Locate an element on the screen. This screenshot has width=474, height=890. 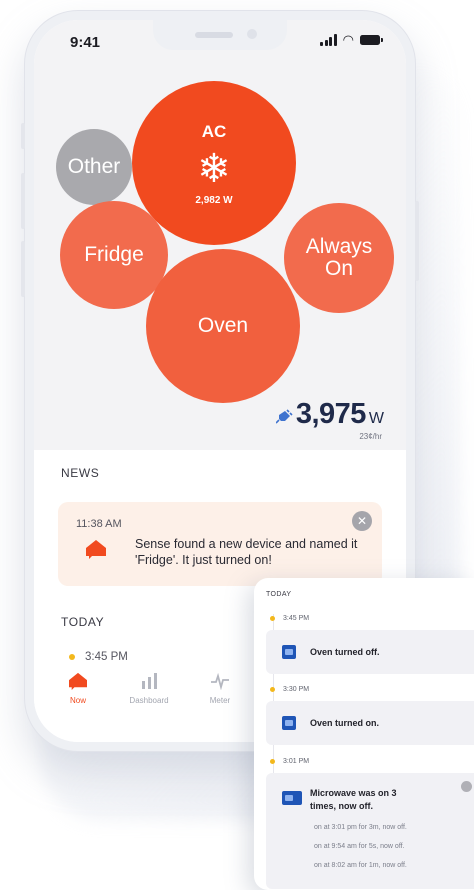
tab-meter: Meter is located at coordinates (220, 688).